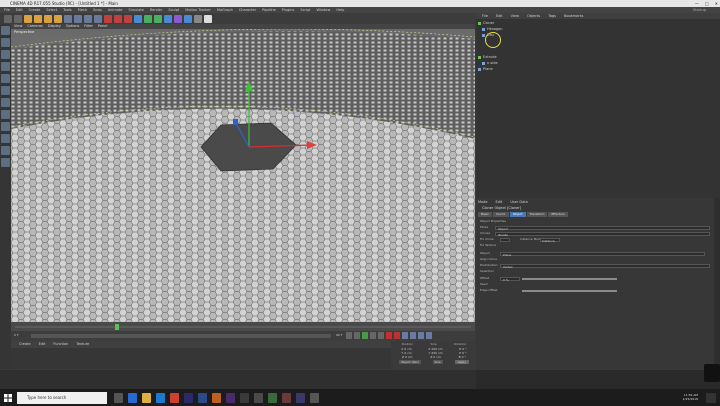  Describe the element at coordinates (78, 18) in the screenshot. I see `y-axis-icon` at that location.